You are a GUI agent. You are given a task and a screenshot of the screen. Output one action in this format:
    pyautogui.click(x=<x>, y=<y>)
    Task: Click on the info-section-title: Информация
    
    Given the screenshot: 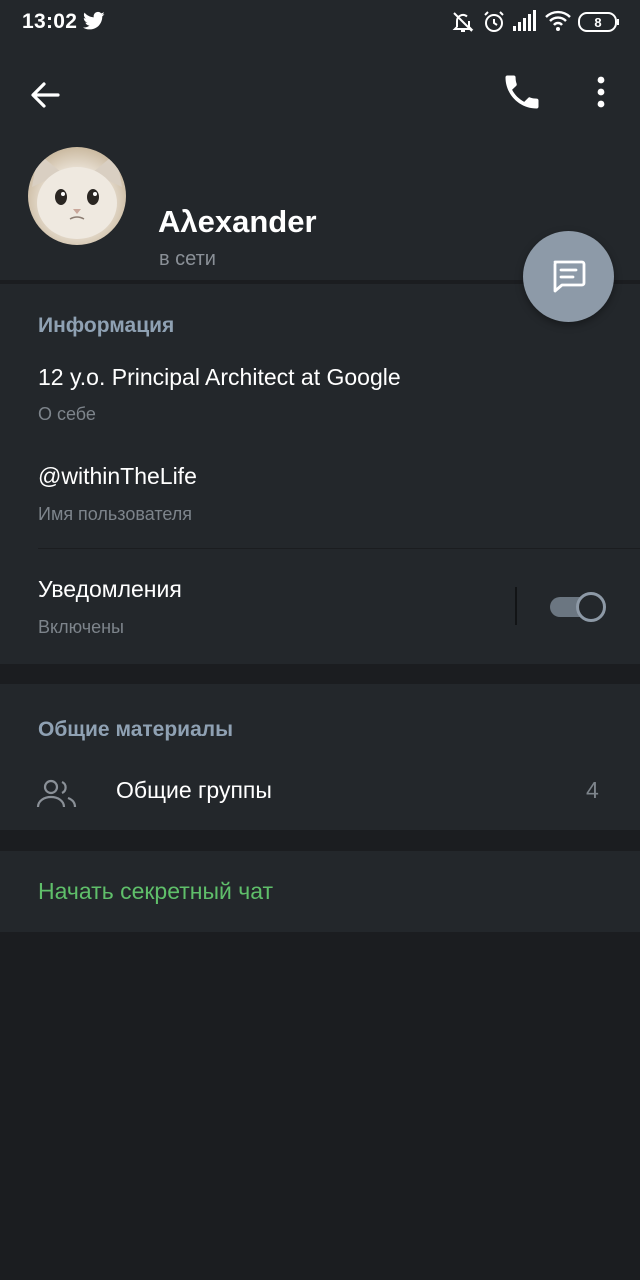 What is the action you would take?
    pyautogui.click(x=106, y=325)
    